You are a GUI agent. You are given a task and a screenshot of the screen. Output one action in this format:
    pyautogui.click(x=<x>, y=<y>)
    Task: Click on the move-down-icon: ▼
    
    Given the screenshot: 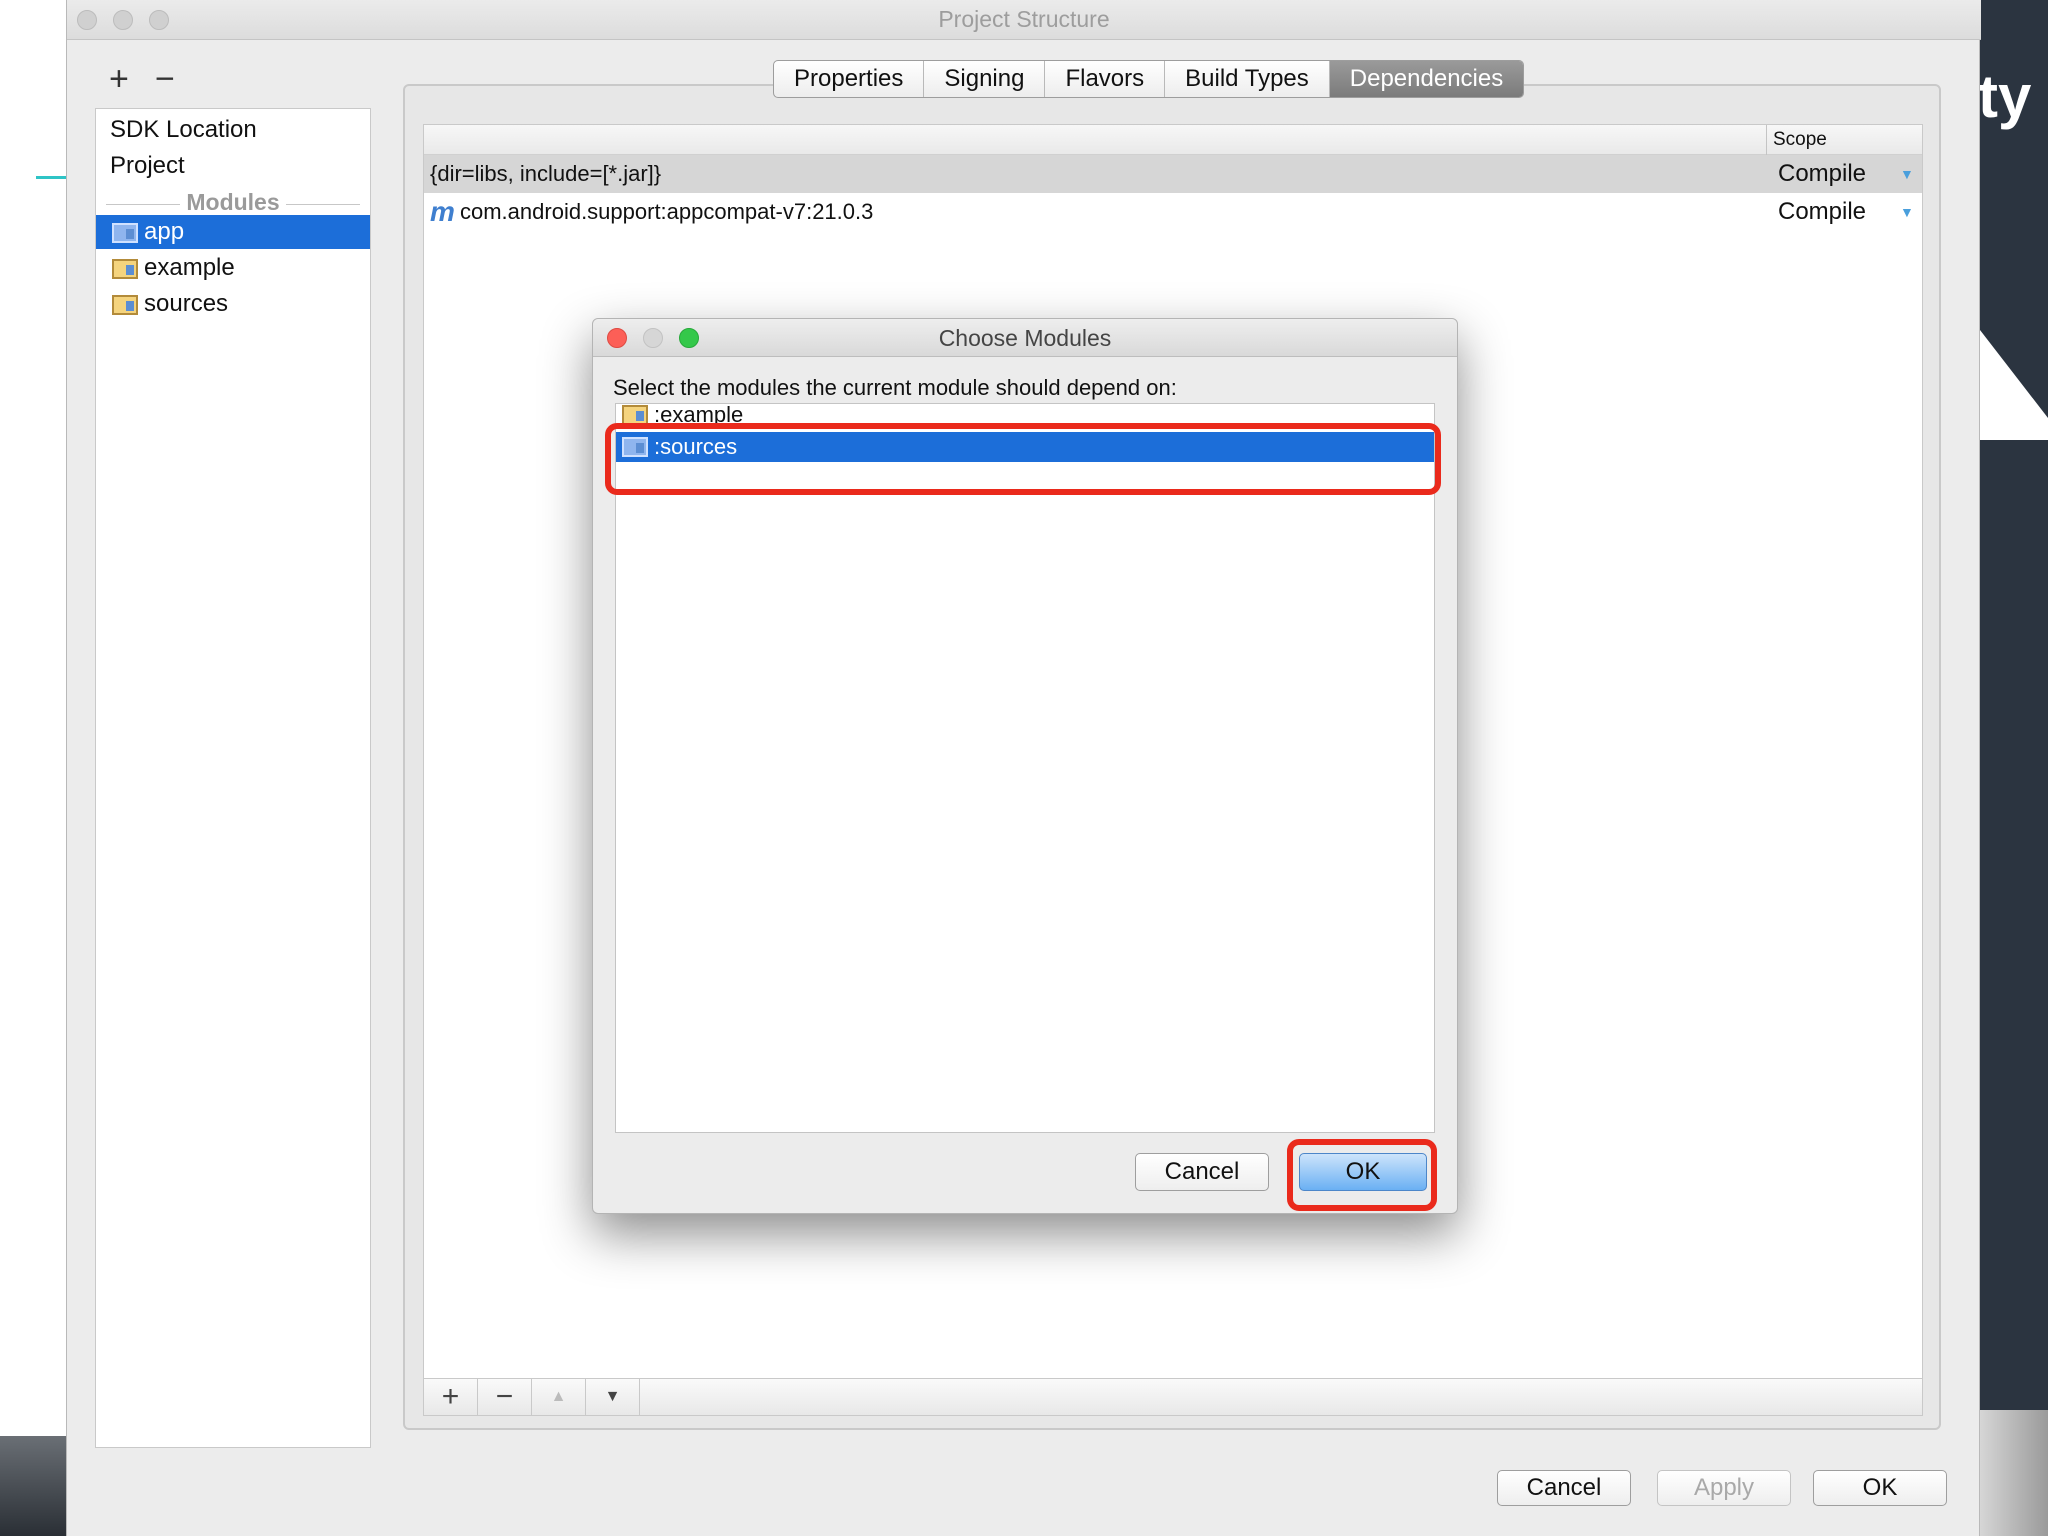 What is the action you would take?
    pyautogui.click(x=613, y=1397)
    